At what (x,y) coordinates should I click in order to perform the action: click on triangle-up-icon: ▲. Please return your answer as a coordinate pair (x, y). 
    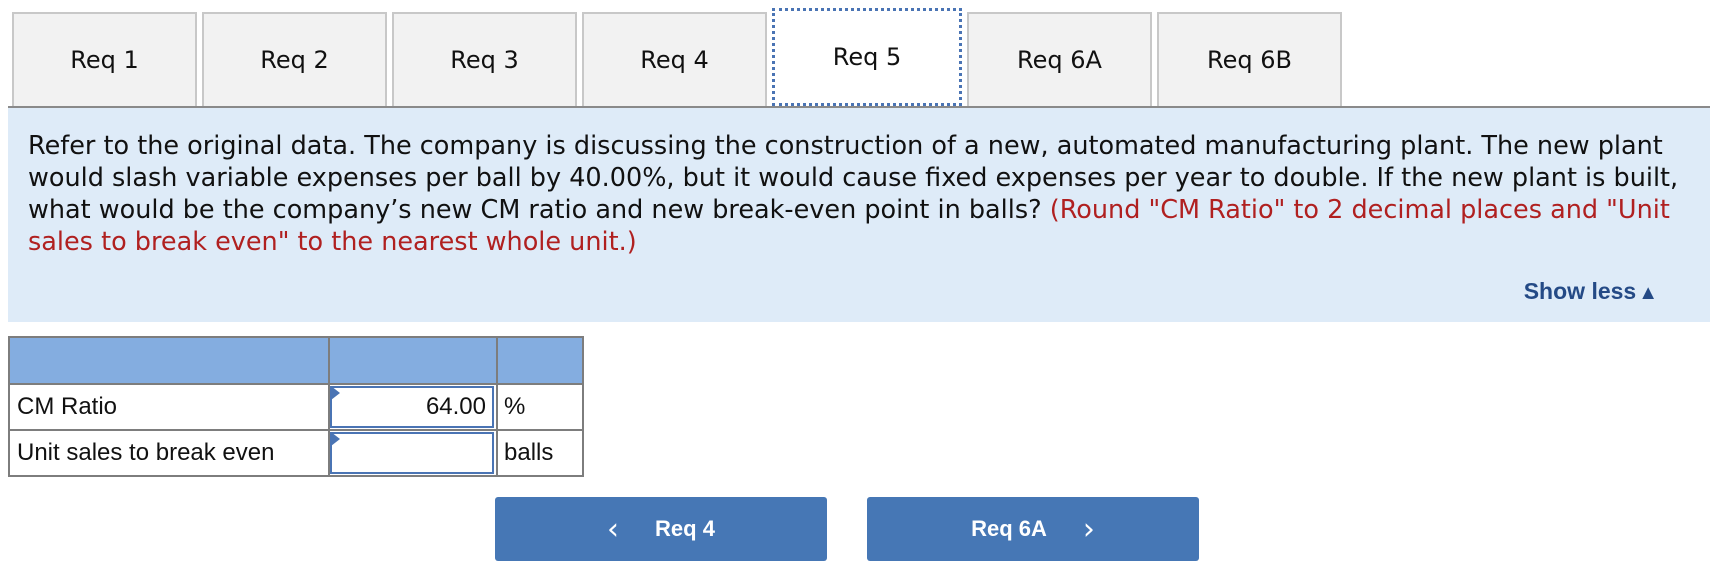
    Looking at the image, I should click on (1648, 293).